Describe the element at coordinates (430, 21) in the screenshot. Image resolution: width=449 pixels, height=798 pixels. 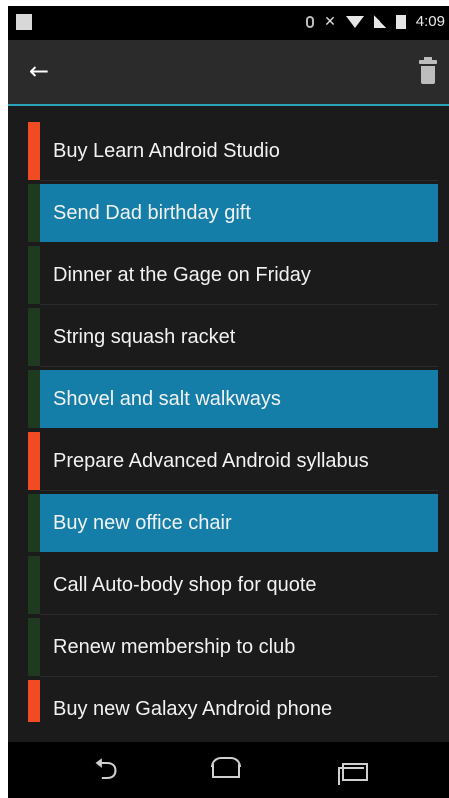
I see `status-time: 4:09` at that location.